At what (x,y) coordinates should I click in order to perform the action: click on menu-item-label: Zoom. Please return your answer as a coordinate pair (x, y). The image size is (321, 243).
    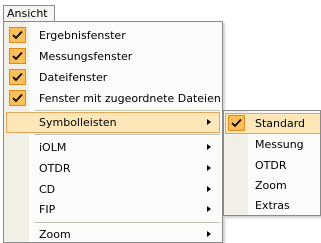
    Looking at the image, I should click on (55, 234).